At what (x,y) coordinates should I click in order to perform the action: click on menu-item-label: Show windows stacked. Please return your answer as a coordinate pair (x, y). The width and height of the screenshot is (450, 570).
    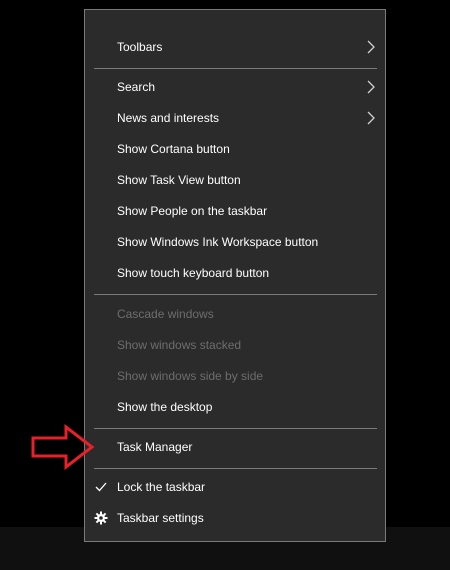
    Looking at the image, I should click on (179, 345).